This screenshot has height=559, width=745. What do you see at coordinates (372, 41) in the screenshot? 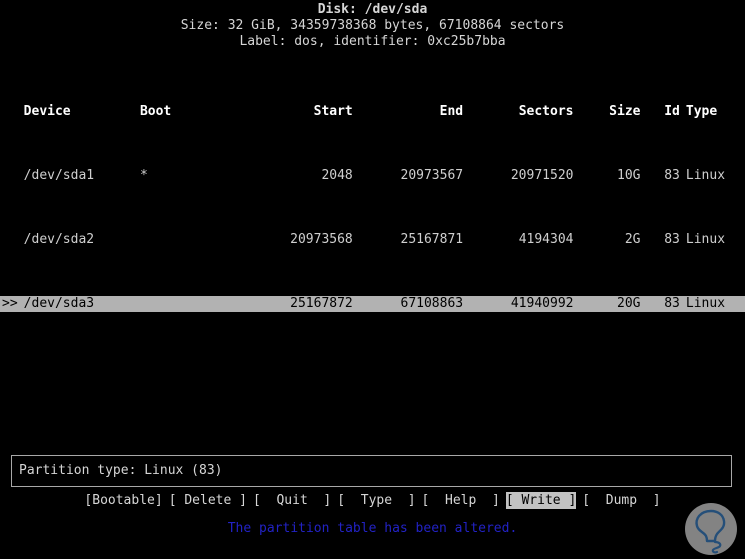
I see `disk-label-line: Label: dos, identifier: 0xc25b7bba` at bounding box center [372, 41].